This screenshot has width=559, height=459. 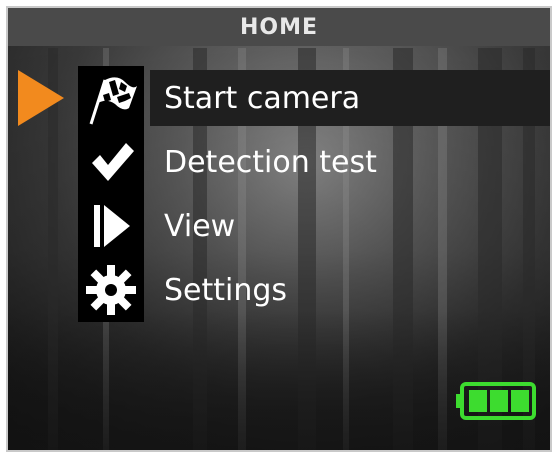 What do you see at coordinates (226, 290) in the screenshot?
I see `menu-item-label: Settings` at bounding box center [226, 290].